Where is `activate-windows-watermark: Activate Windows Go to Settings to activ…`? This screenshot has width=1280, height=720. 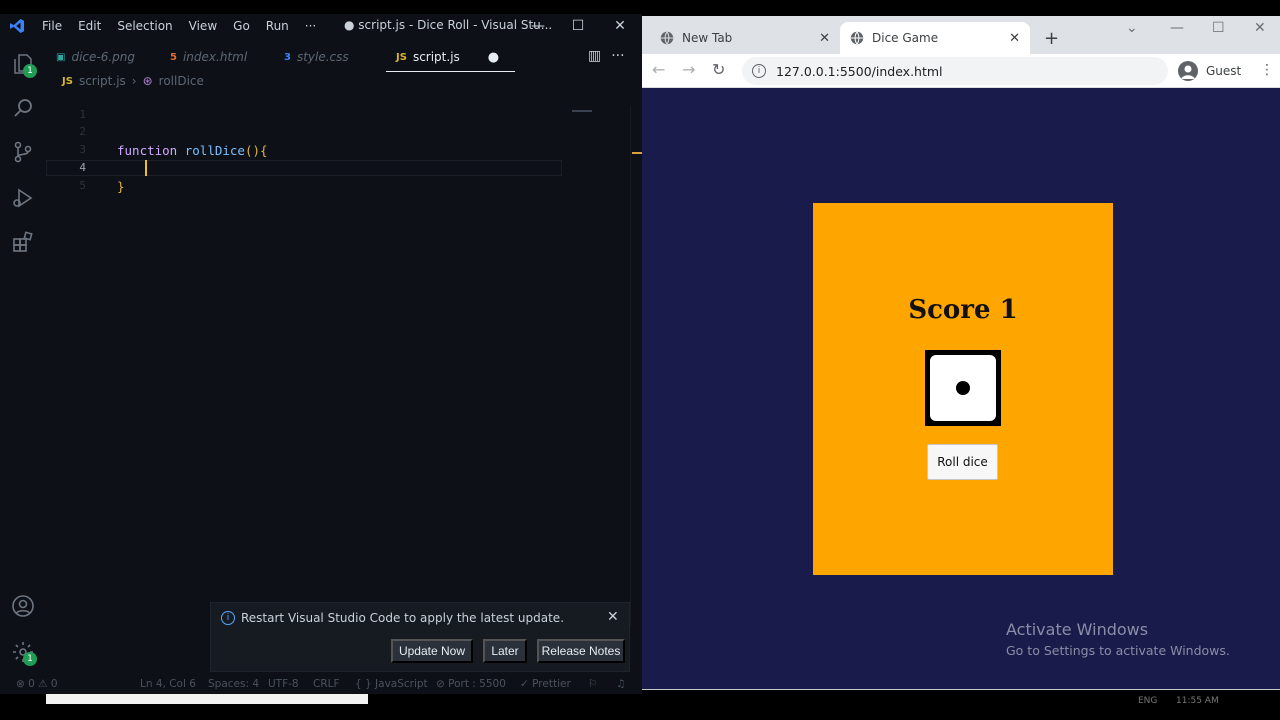 activate-windows-watermark: Activate Windows Go to Settings to activ… is located at coordinates (1118, 639).